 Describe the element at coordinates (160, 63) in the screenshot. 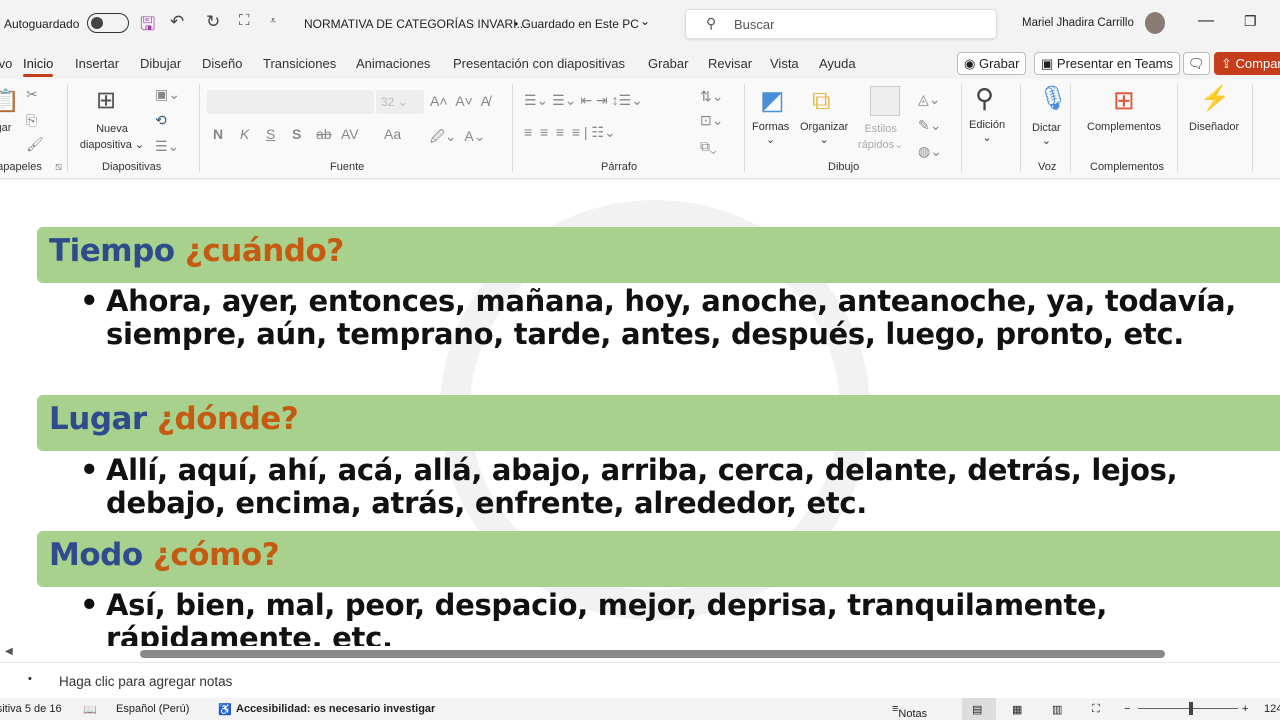

I see `tab-dibujar: Dibujar` at that location.